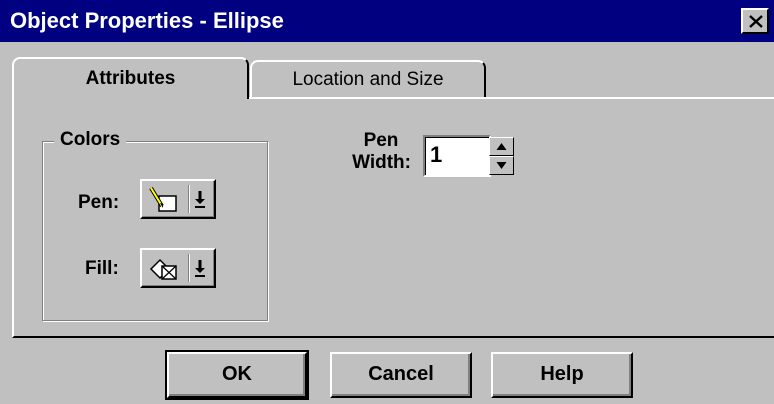 This screenshot has height=404, width=774. What do you see at coordinates (387, 21) in the screenshot?
I see `title-bar: Object Properties - Ellipse` at bounding box center [387, 21].